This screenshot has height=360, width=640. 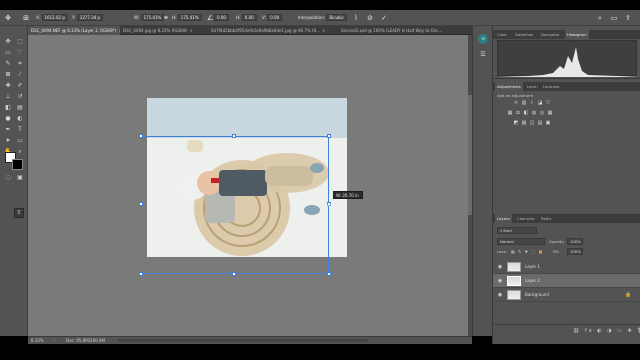 I want to click on angle-field: 0.00, so click(x=221, y=17).